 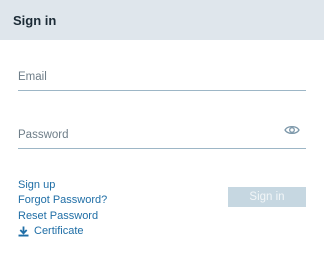 What do you see at coordinates (292, 130) in the screenshot?
I see `eye-icon` at bounding box center [292, 130].